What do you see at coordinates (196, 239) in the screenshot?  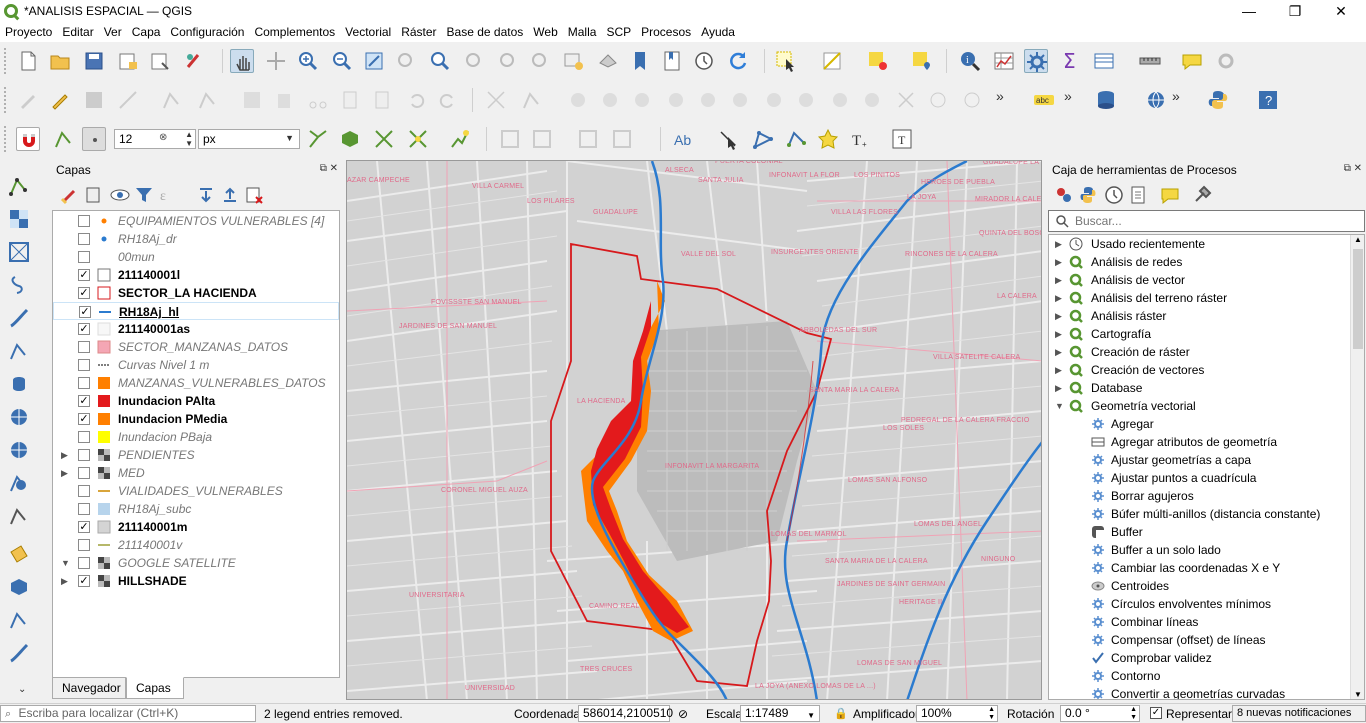 I see `layer-row: RH18Aj_dr` at bounding box center [196, 239].